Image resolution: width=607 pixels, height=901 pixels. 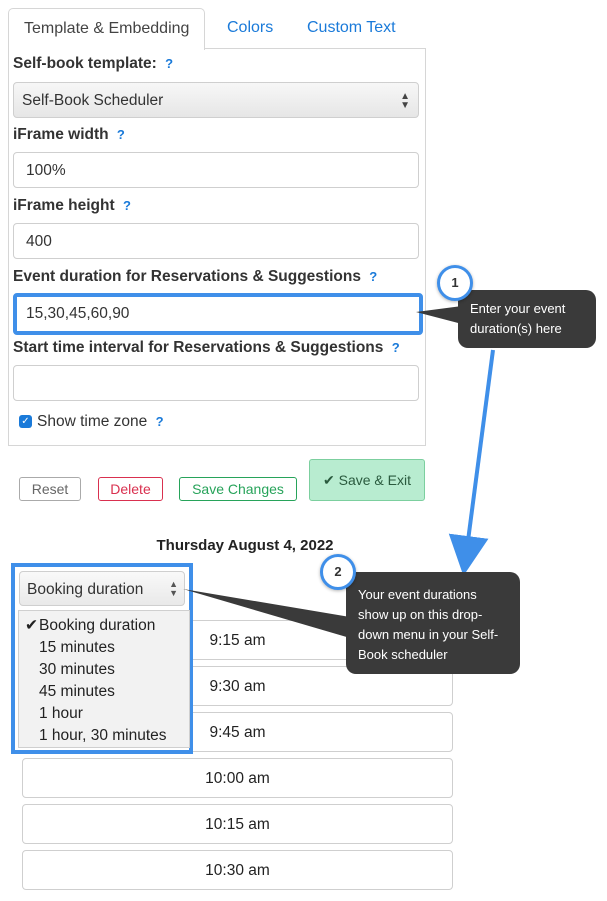 What do you see at coordinates (455, 283) in the screenshot?
I see `step-badge-1: 1` at bounding box center [455, 283].